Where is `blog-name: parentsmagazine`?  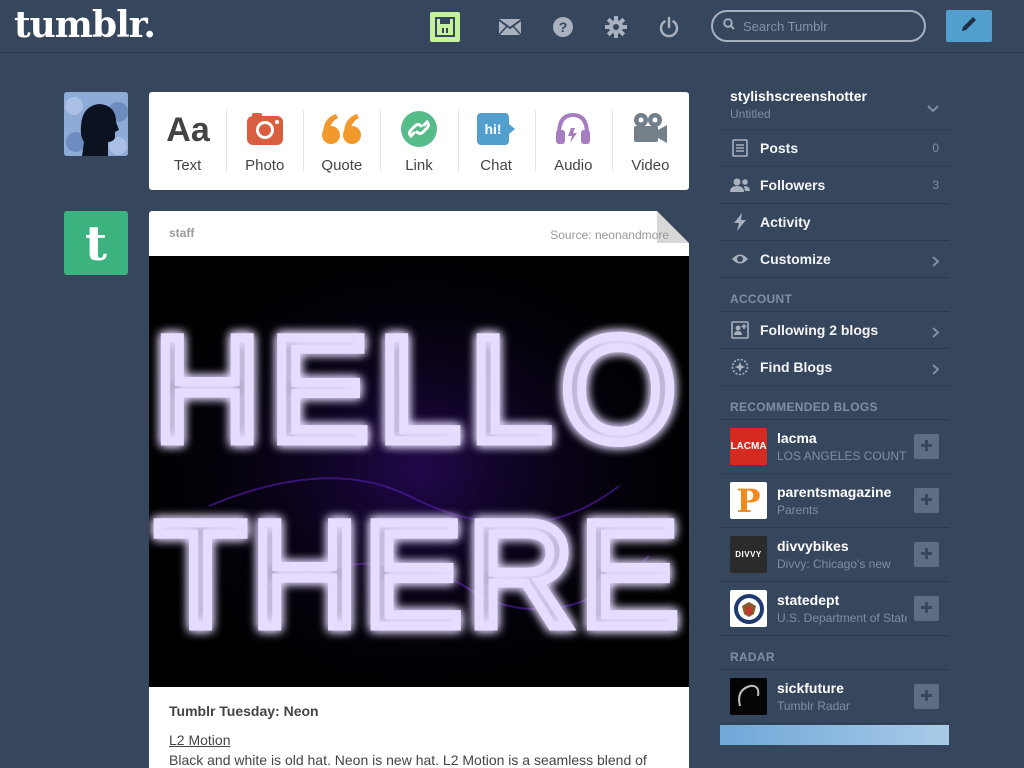 blog-name: parentsmagazine is located at coordinates (834, 492).